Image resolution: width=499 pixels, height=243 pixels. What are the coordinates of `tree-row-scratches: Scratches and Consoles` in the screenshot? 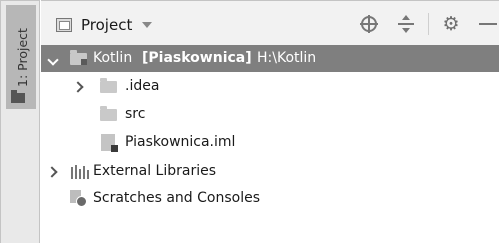 It's located at (270, 198).